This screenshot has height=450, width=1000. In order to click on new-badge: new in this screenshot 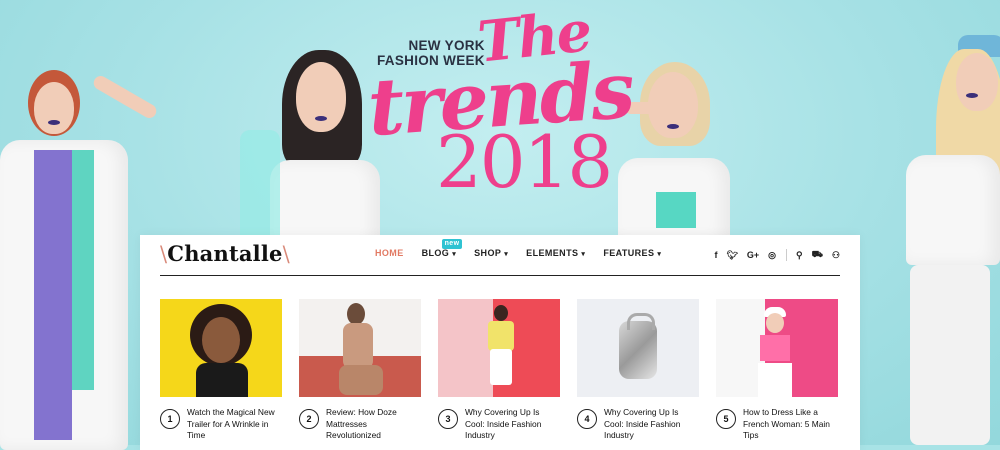, I will do `click(452, 244)`.